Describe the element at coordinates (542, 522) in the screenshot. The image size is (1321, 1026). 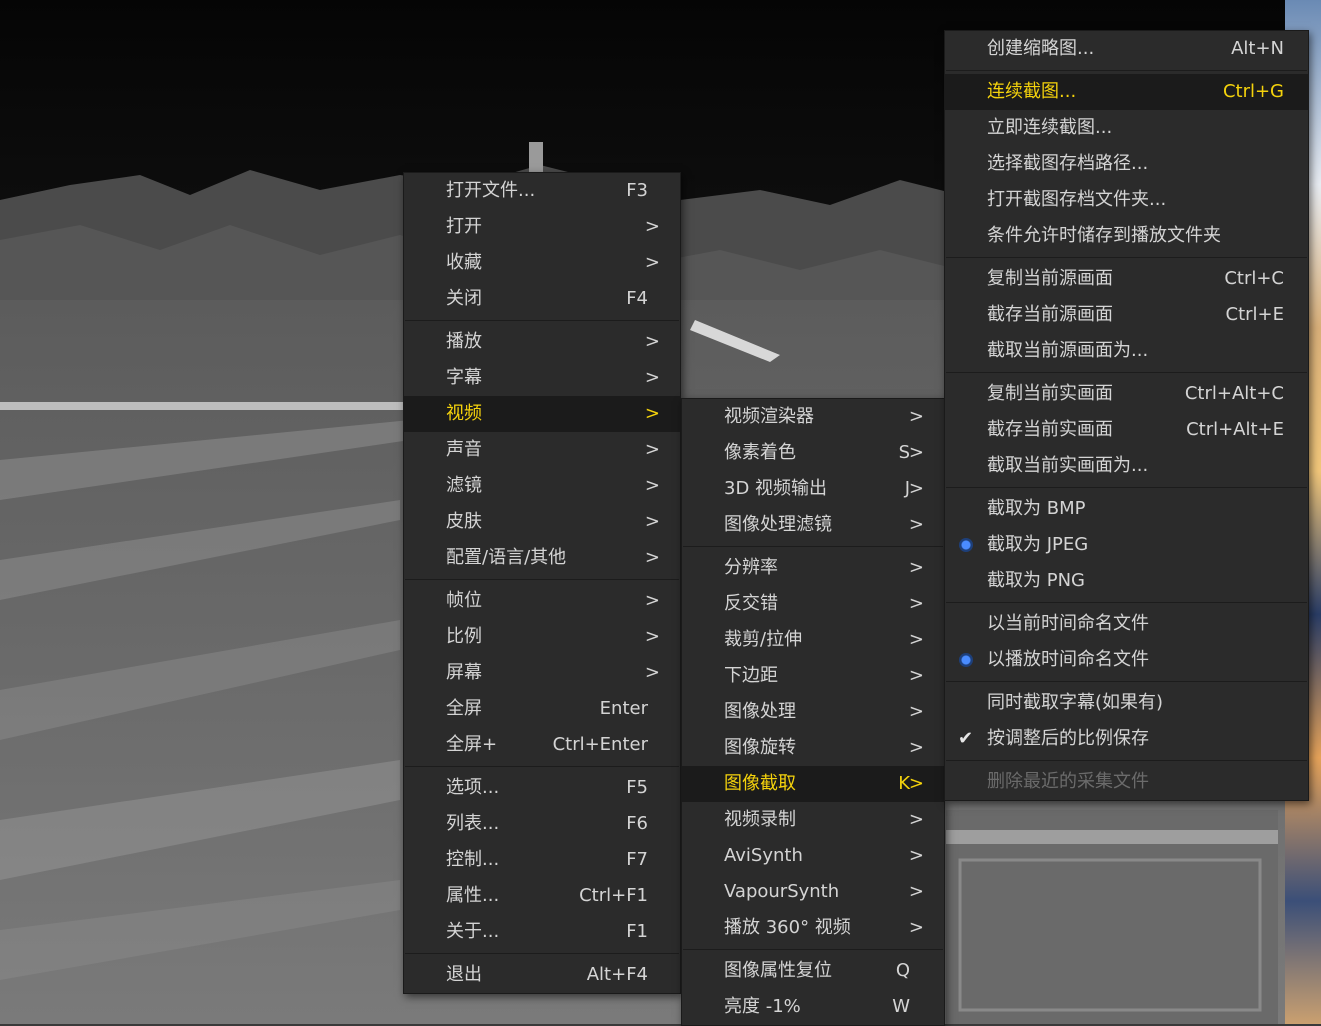
I see `menu-item-skin: 皮肤 >` at that location.